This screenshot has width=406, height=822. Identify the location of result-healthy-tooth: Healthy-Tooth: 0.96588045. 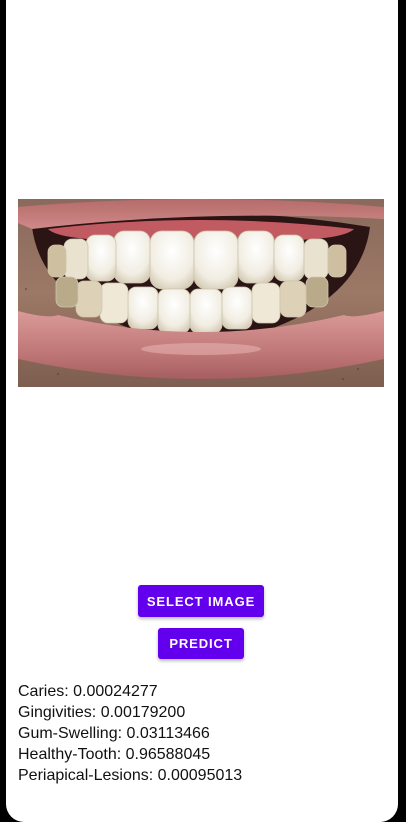
(114, 754).